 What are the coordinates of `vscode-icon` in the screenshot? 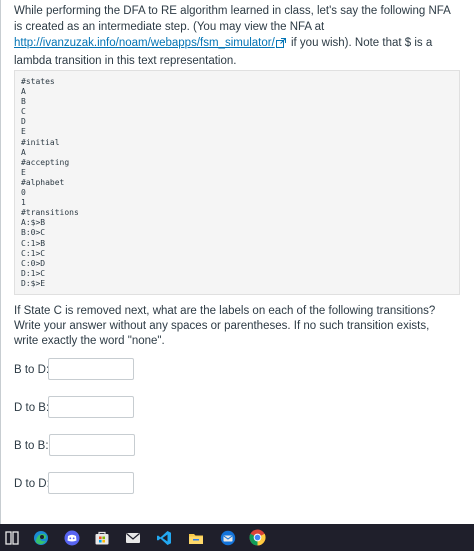 It's located at (163, 537).